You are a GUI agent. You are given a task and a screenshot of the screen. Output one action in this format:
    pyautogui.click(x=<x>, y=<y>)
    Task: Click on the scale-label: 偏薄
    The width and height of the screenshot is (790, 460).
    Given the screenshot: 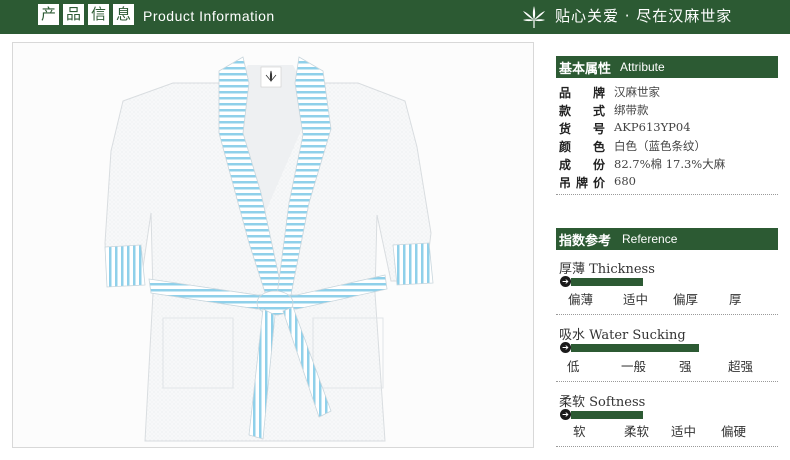 What is the action you would take?
    pyautogui.click(x=581, y=299)
    